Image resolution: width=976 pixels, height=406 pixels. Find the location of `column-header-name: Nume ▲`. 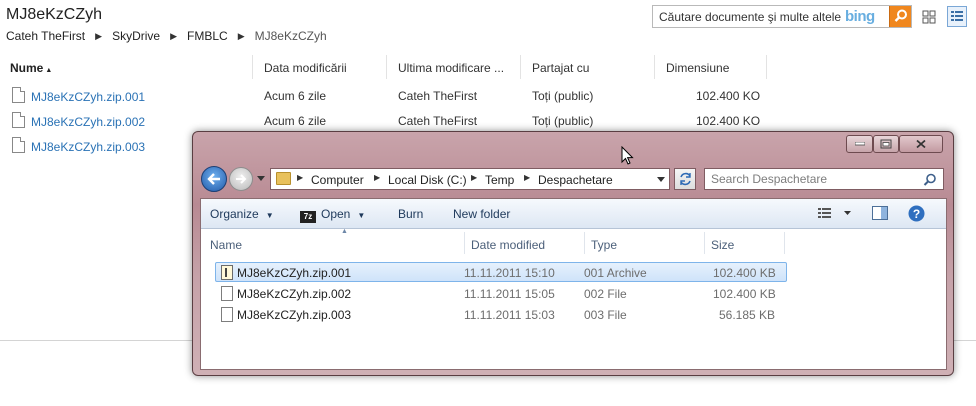

column-header-name: Nume ▲ is located at coordinates (31, 68).